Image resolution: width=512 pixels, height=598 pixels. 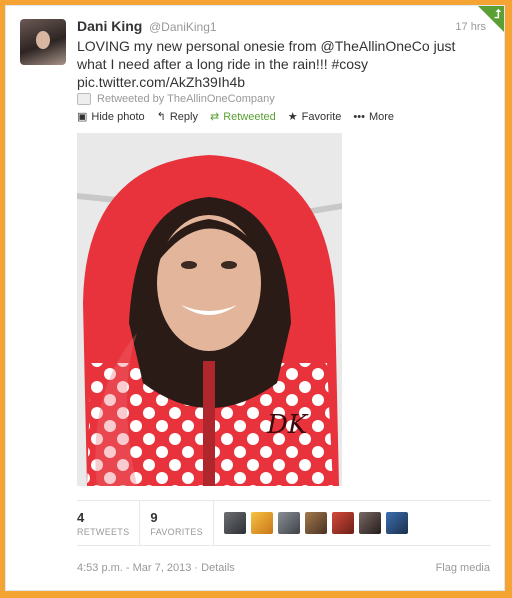 I want to click on favoriters-avatars, so click(x=318, y=523).